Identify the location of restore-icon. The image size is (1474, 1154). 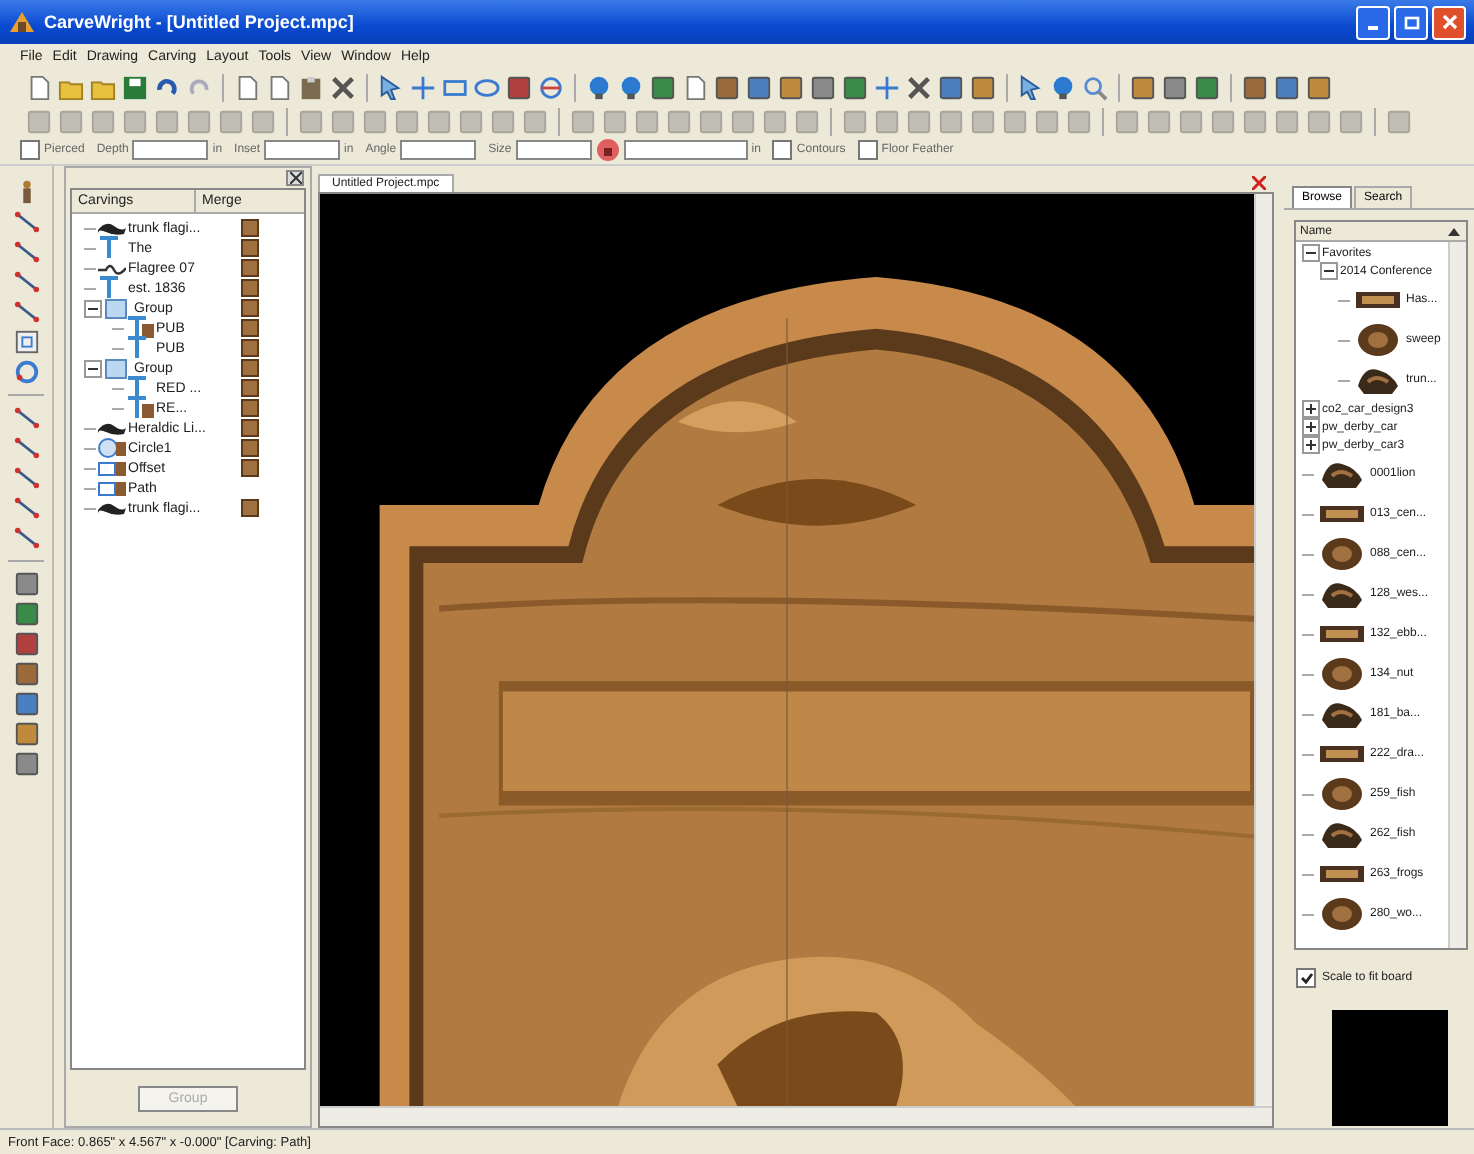
(1411, 22).